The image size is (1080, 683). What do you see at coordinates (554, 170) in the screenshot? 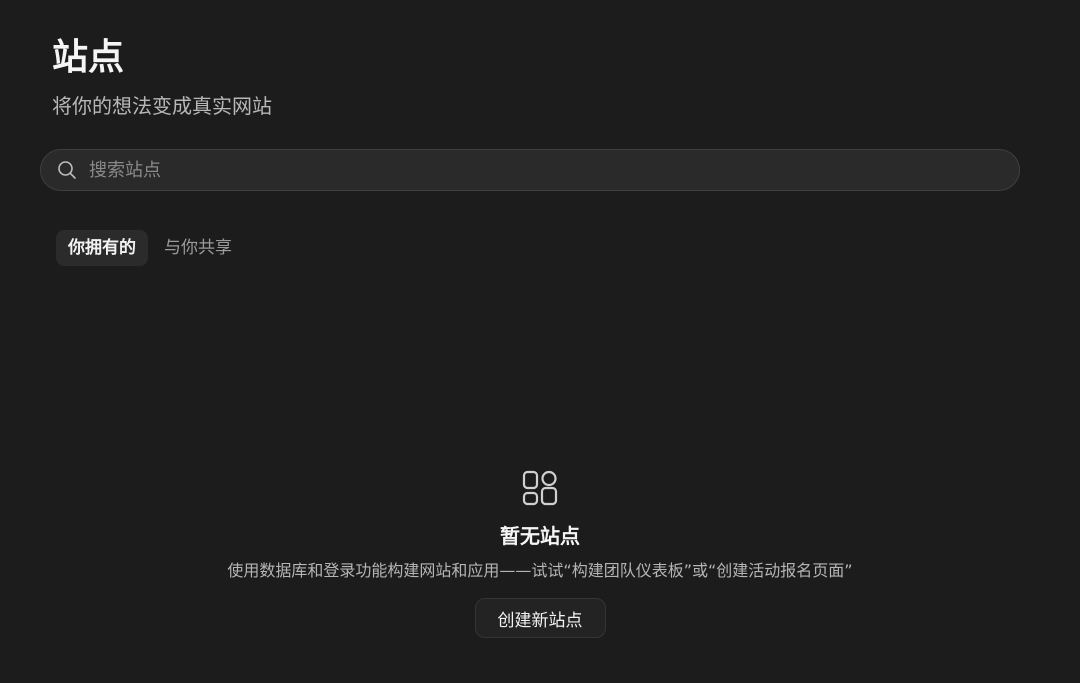
I see `search-input` at bounding box center [554, 170].